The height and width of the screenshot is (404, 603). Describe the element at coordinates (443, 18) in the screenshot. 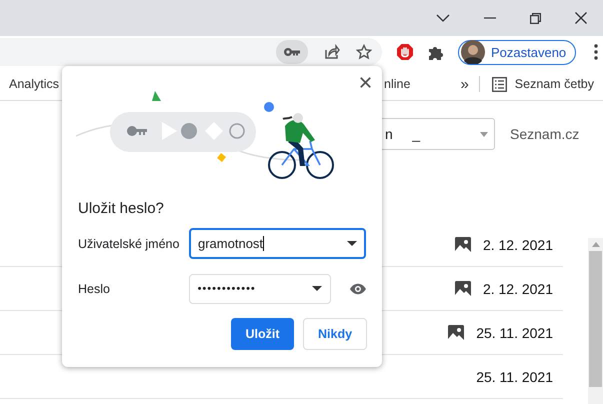

I see `tab-search-icon` at that location.